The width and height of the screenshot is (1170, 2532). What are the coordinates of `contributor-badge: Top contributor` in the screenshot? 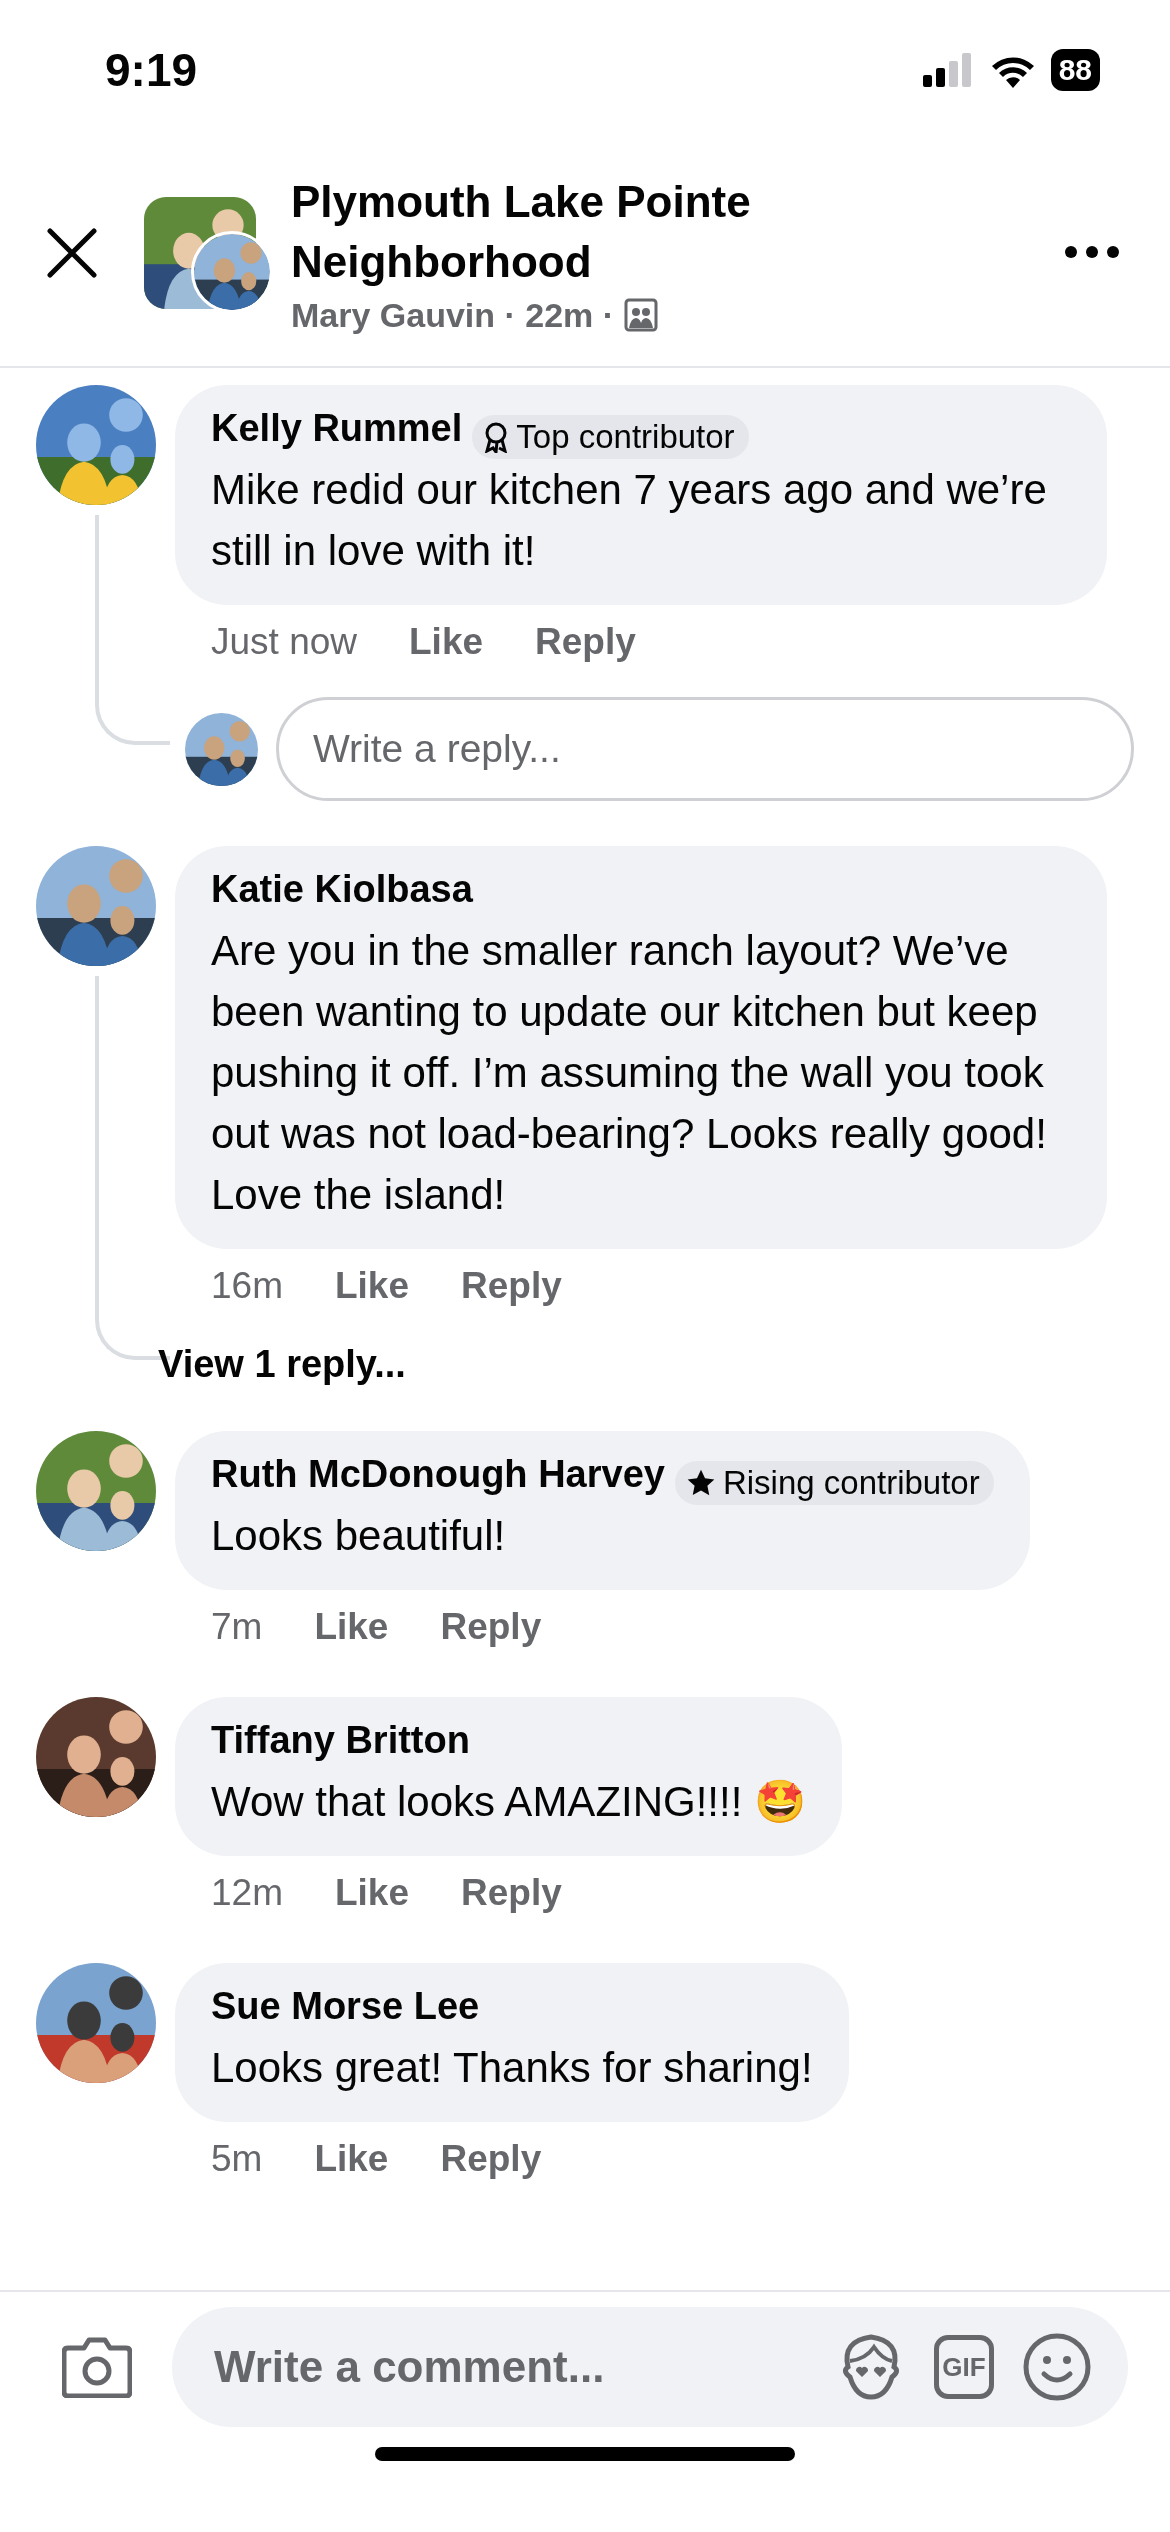 It's located at (610, 436).